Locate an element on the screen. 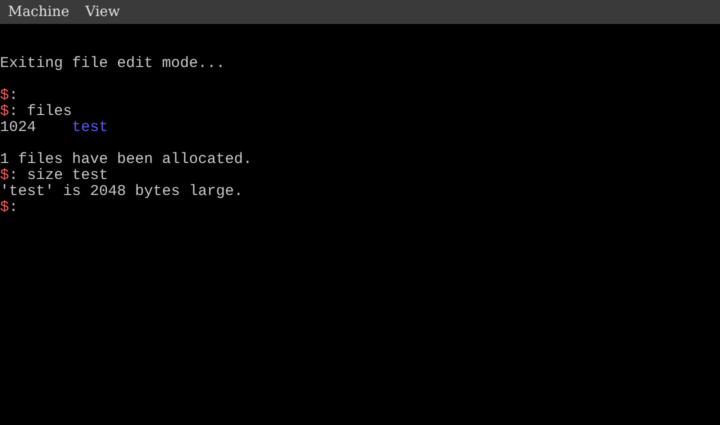 The height and width of the screenshot is (425, 720). command-text: files is located at coordinates (49, 112).